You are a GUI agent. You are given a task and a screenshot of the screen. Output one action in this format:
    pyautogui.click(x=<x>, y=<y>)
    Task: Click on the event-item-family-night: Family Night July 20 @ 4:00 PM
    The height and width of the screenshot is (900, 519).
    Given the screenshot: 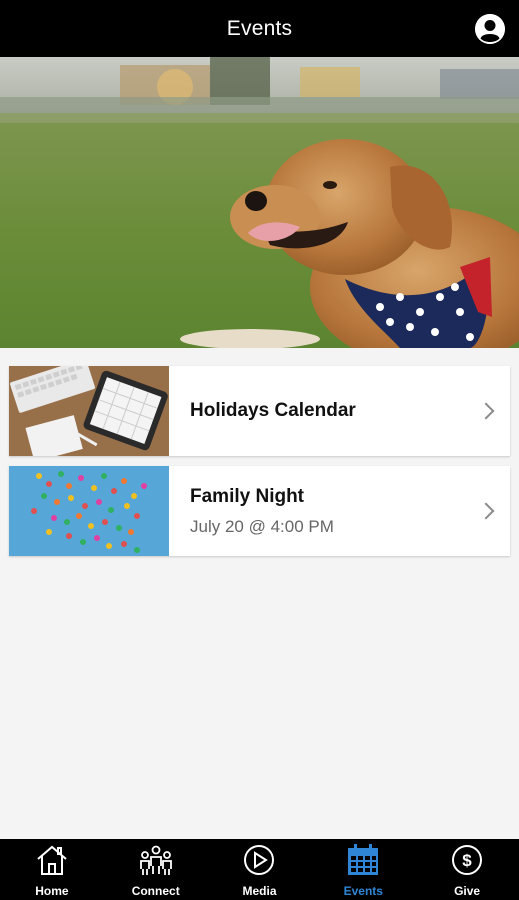 What is the action you would take?
    pyautogui.click(x=259, y=511)
    